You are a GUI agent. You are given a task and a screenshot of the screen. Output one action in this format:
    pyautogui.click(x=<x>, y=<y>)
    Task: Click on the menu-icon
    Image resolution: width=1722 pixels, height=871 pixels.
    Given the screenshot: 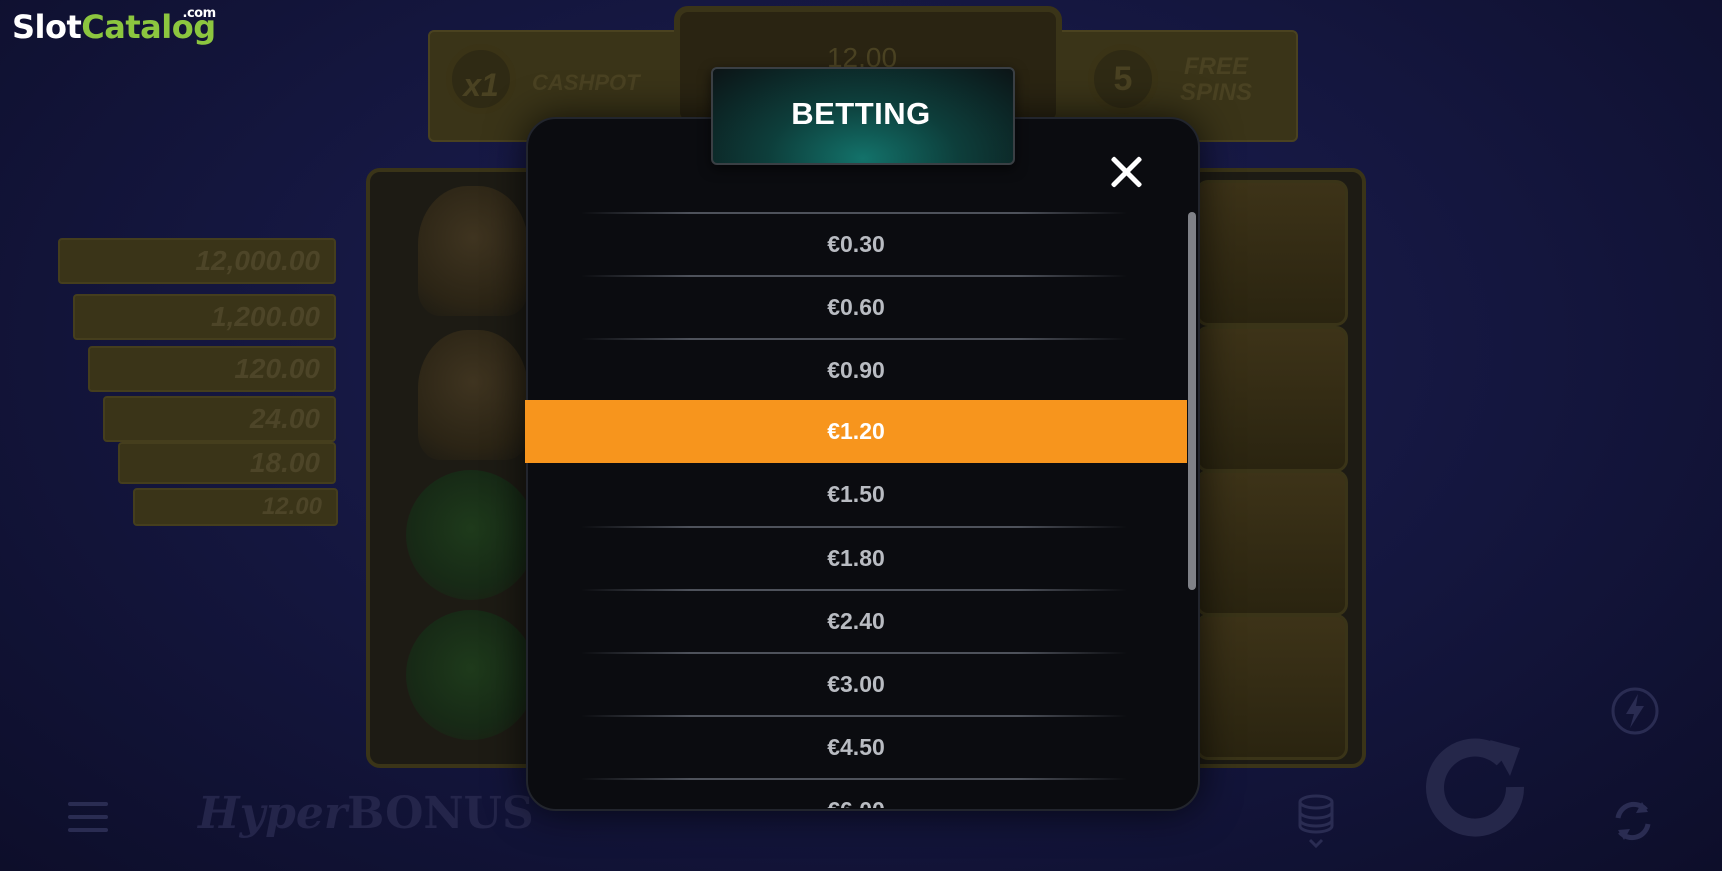 What is the action you would take?
    pyautogui.click(x=88, y=821)
    